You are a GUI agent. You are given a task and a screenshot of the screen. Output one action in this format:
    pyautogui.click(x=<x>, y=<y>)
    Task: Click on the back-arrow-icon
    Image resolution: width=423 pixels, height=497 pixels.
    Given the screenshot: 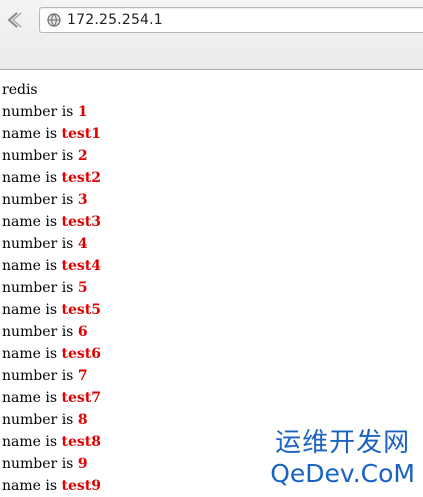 What is the action you would take?
    pyautogui.click(x=14, y=20)
    